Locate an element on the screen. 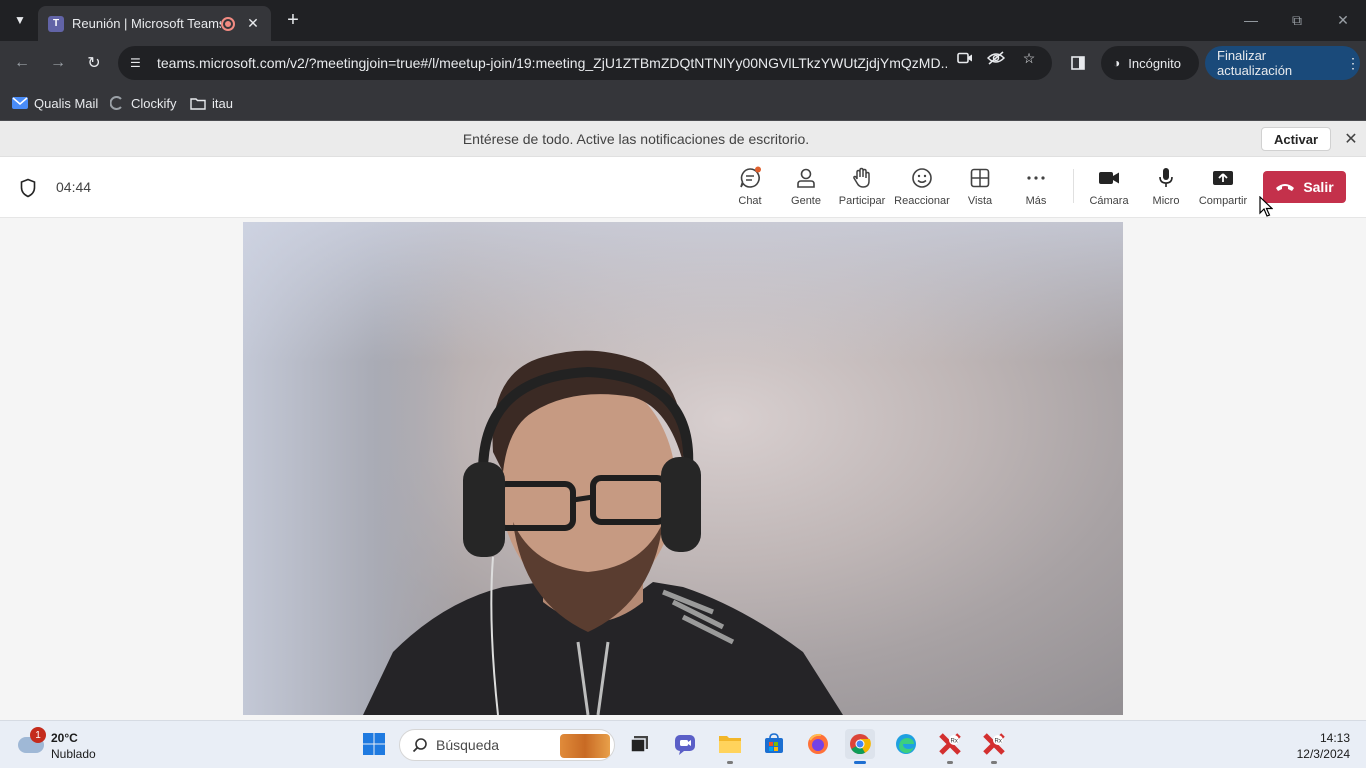 This screenshot has height=768, width=1366. leave-button: Salir is located at coordinates (1304, 187).